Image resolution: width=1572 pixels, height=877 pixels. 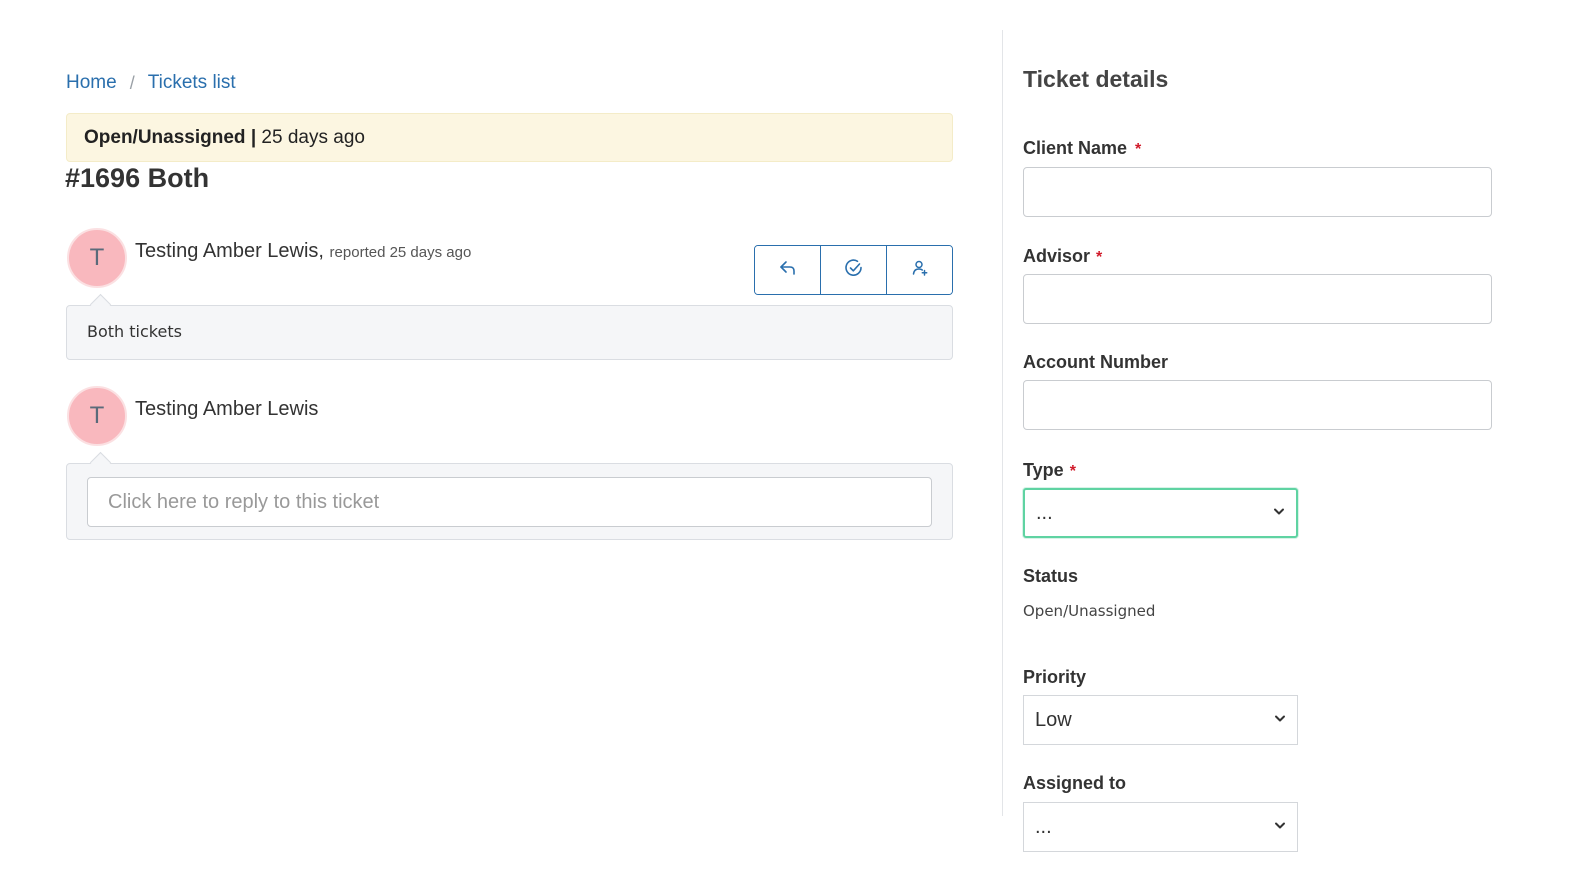 What do you see at coordinates (400, 252) in the screenshot?
I see `message-meta: reported 25 days ago` at bounding box center [400, 252].